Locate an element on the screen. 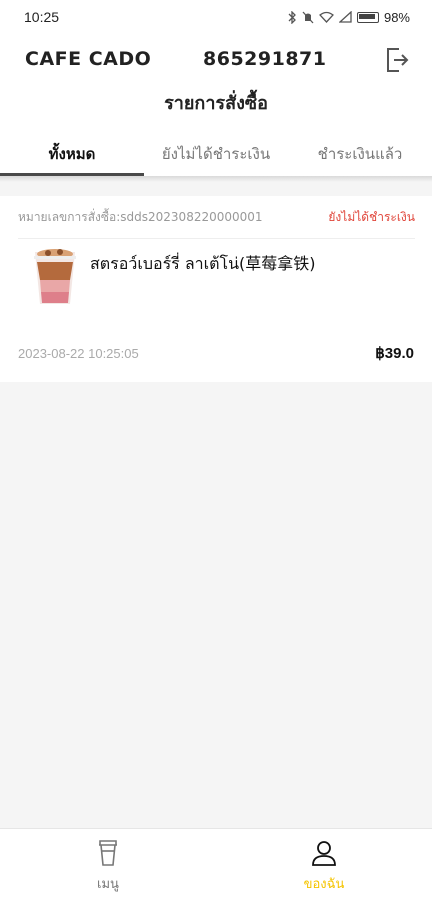 This screenshot has width=432, height=900. order-status-badge: ยังไม่ได้ชำระเงิน is located at coordinates (371, 216).